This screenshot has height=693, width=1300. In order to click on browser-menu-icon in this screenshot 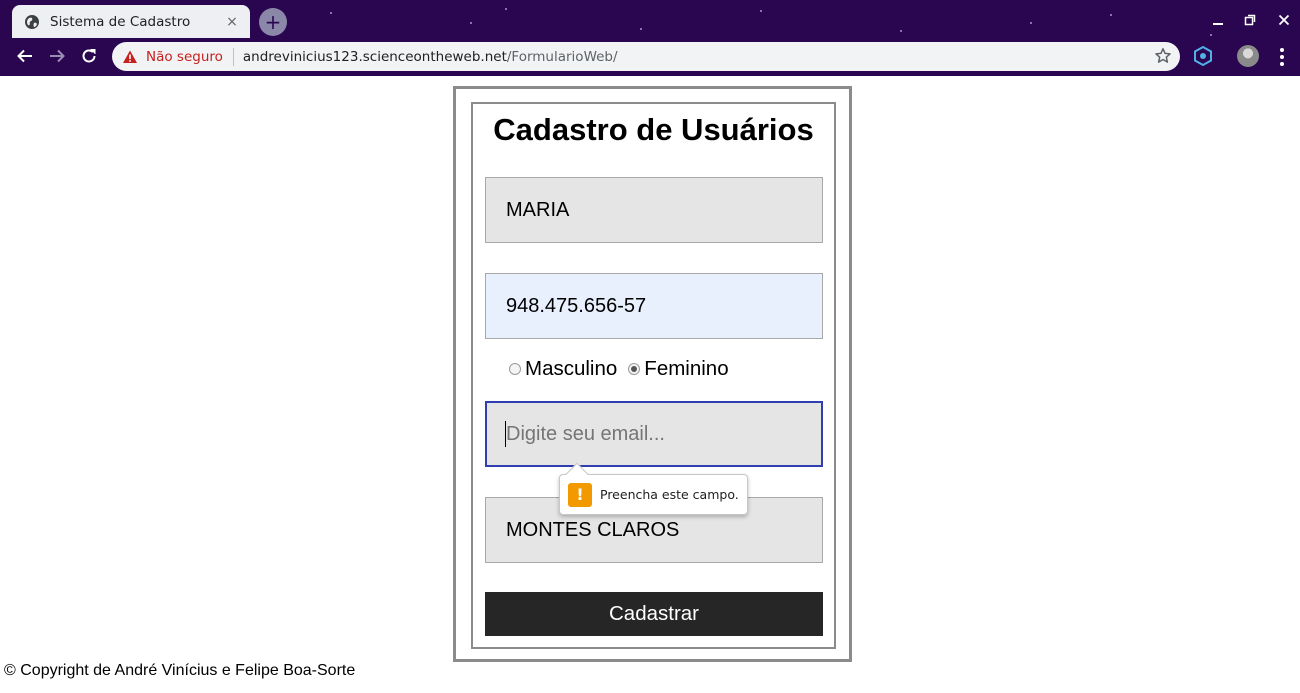, I will do `click(1282, 57)`.